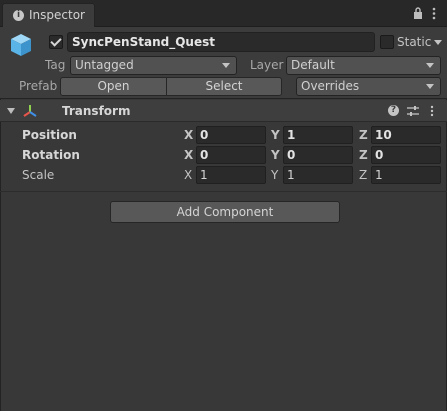  I want to click on static-checkbox, so click(387, 42).